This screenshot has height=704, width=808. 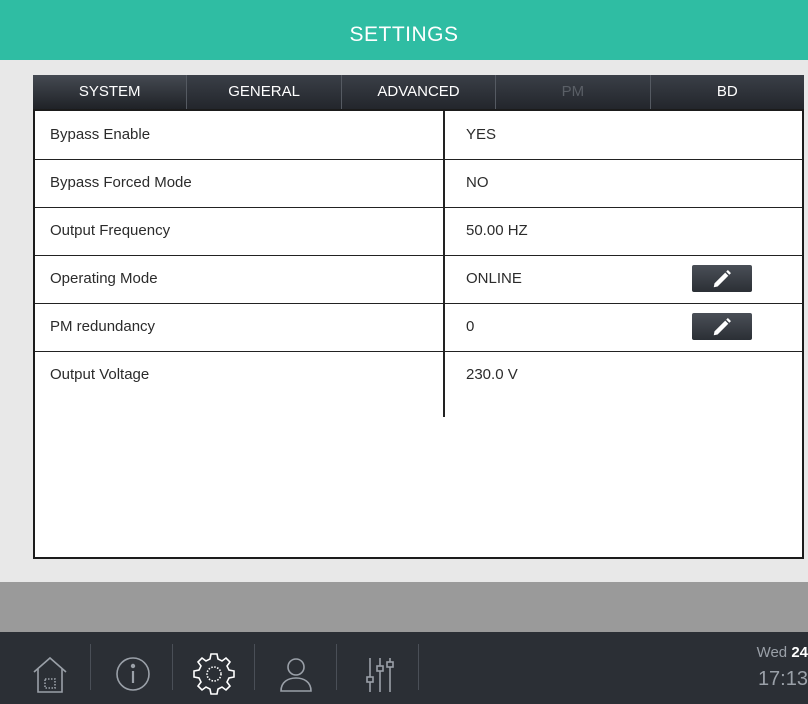 What do you see at coordinates (404, 607) in the screenshot?
I see `status-band` at bounding box center [404, 607].